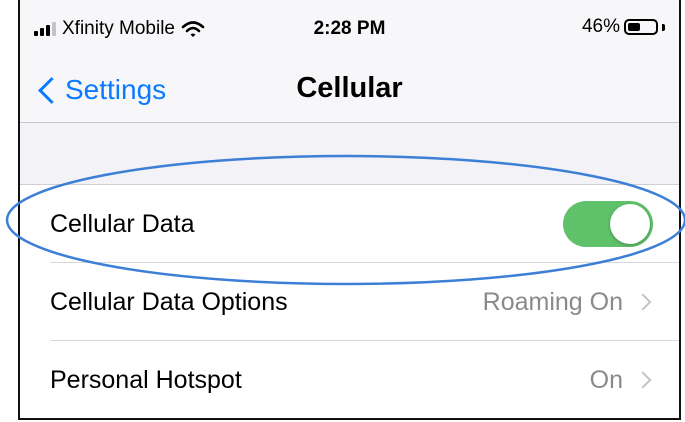  I want to click on battery-percent: 46%, so click(600, 26).